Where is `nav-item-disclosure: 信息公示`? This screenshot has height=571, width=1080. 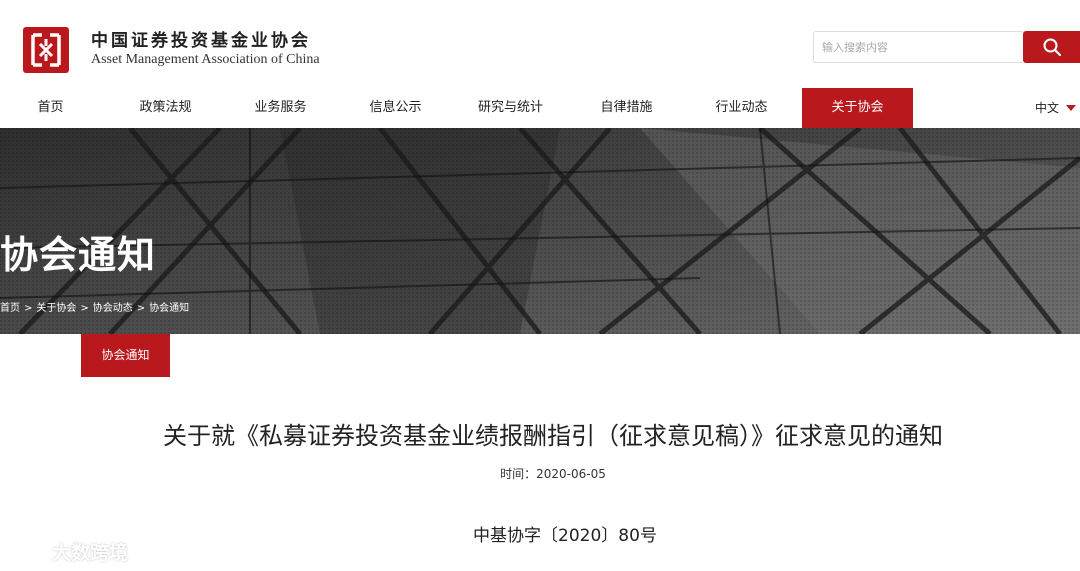 nav-item-disclosure: 信息公示 is located at coordinates (395, 108).